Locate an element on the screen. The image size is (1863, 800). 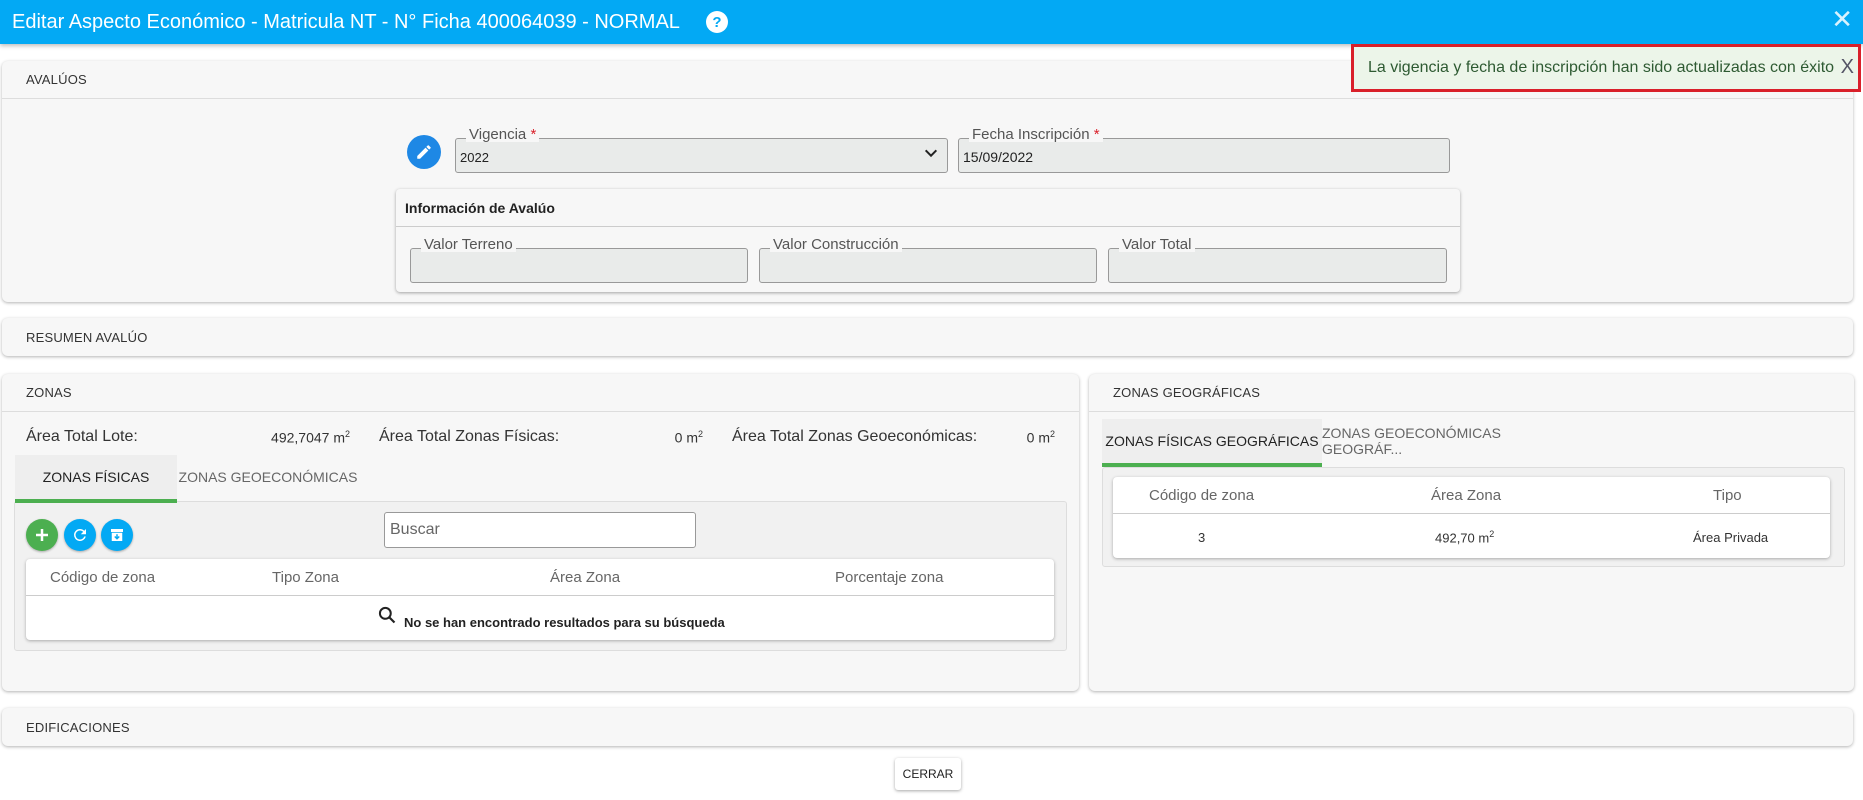
pencil-icon is located at coordinates (424, 152).